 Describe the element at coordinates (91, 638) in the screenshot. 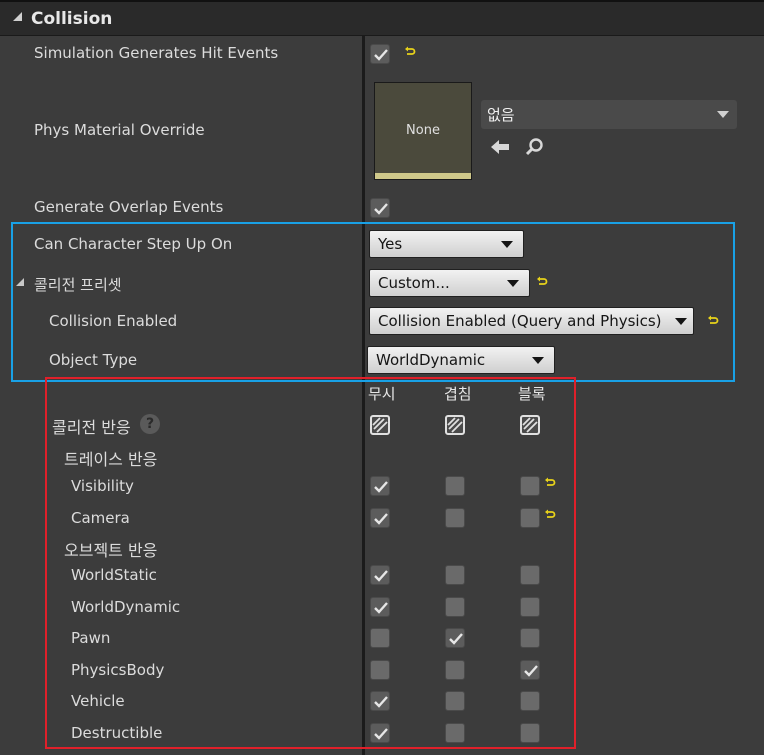

I see `response-row-label: Pawn` at that location.